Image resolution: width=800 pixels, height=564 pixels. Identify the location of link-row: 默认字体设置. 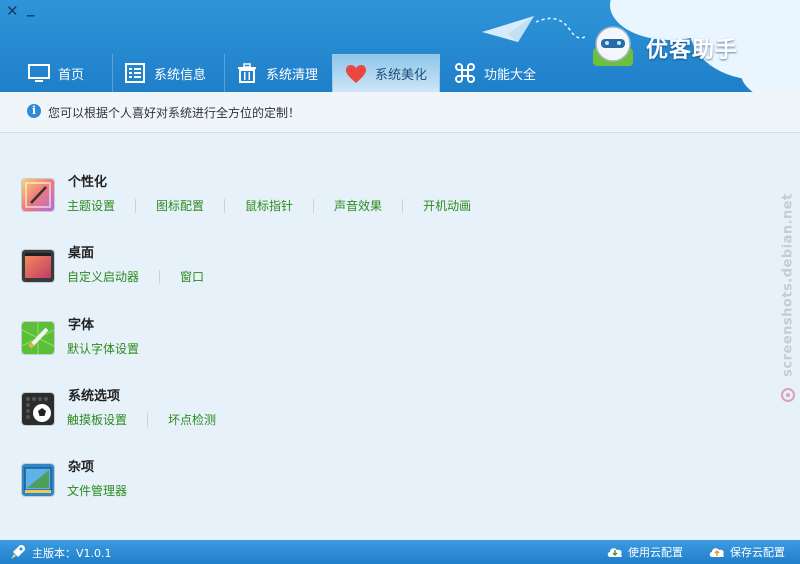
(103, 348).